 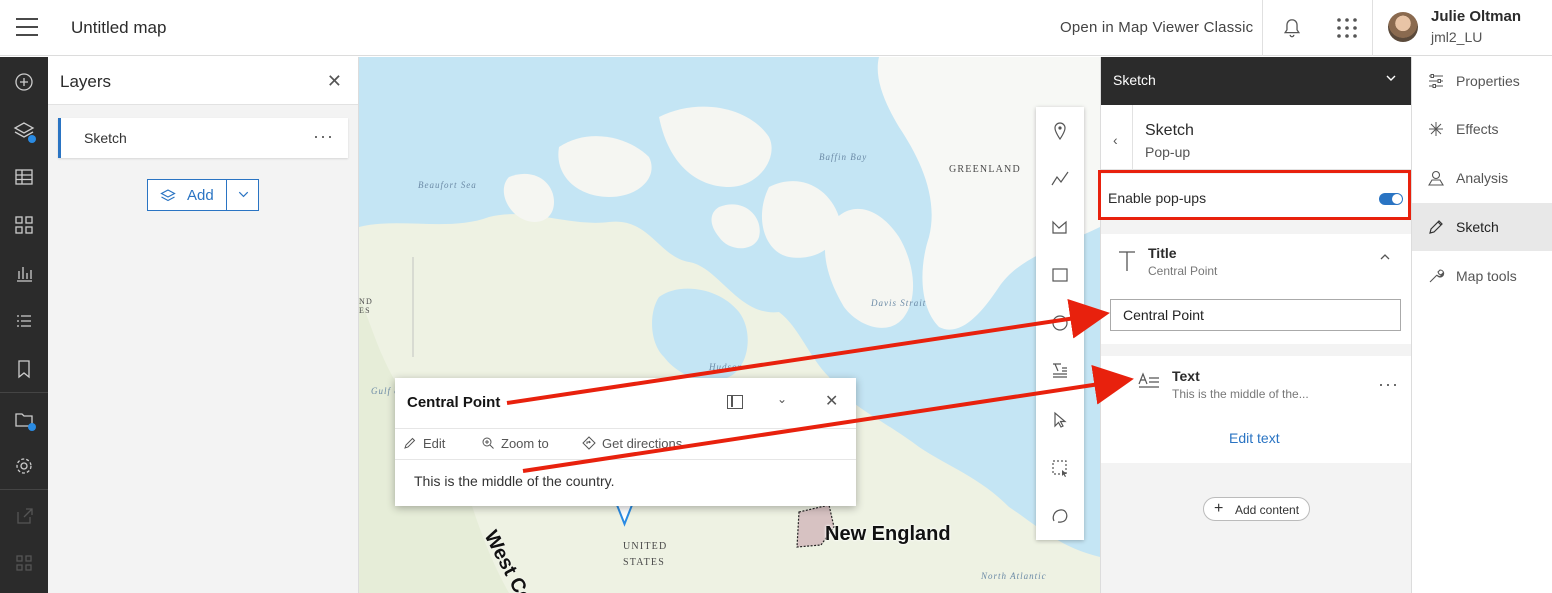 I want to click on user-name: Julie Oltman, so click(x=1476, y=16).